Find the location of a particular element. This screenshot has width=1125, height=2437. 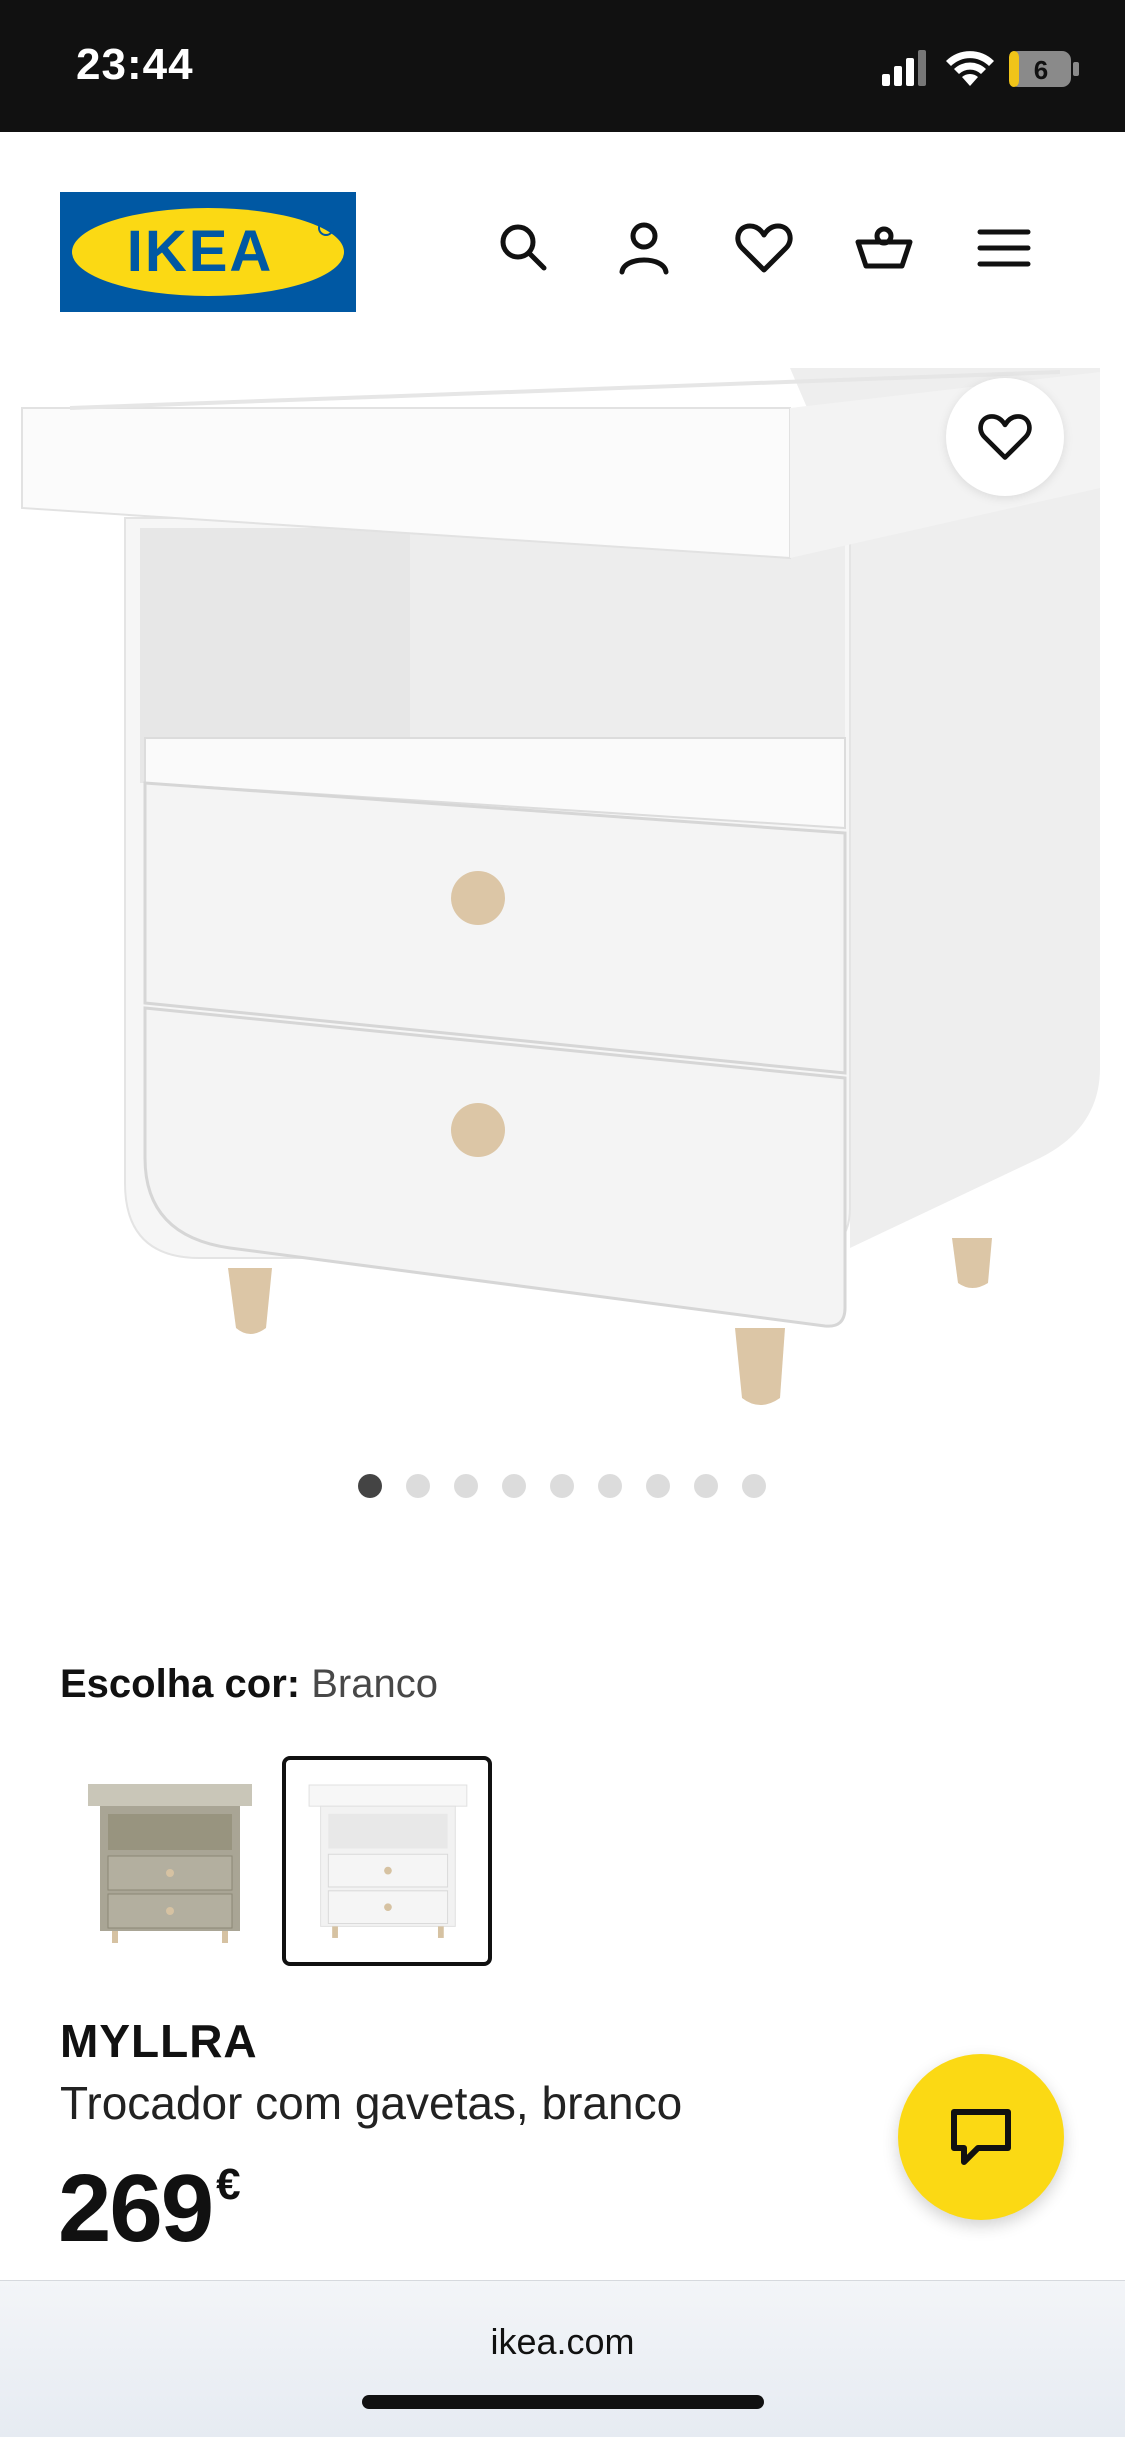

chat-button is located at coordinates (981, 2137).